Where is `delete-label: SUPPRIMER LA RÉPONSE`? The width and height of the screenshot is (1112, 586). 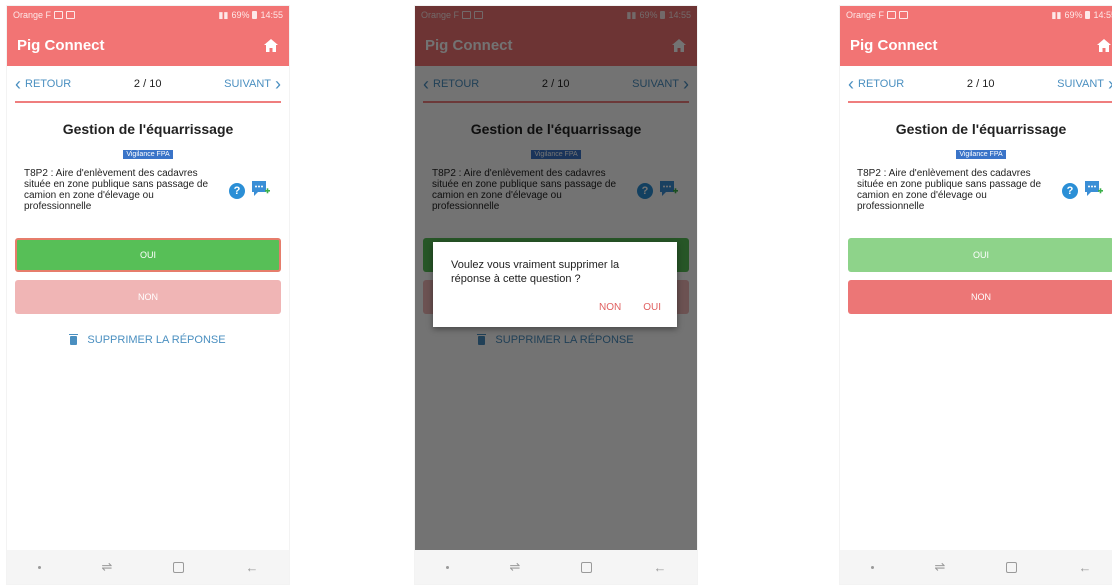 delete-label: SUPPRIMER LA RÉPONSE is located at coordinates (156, 340).